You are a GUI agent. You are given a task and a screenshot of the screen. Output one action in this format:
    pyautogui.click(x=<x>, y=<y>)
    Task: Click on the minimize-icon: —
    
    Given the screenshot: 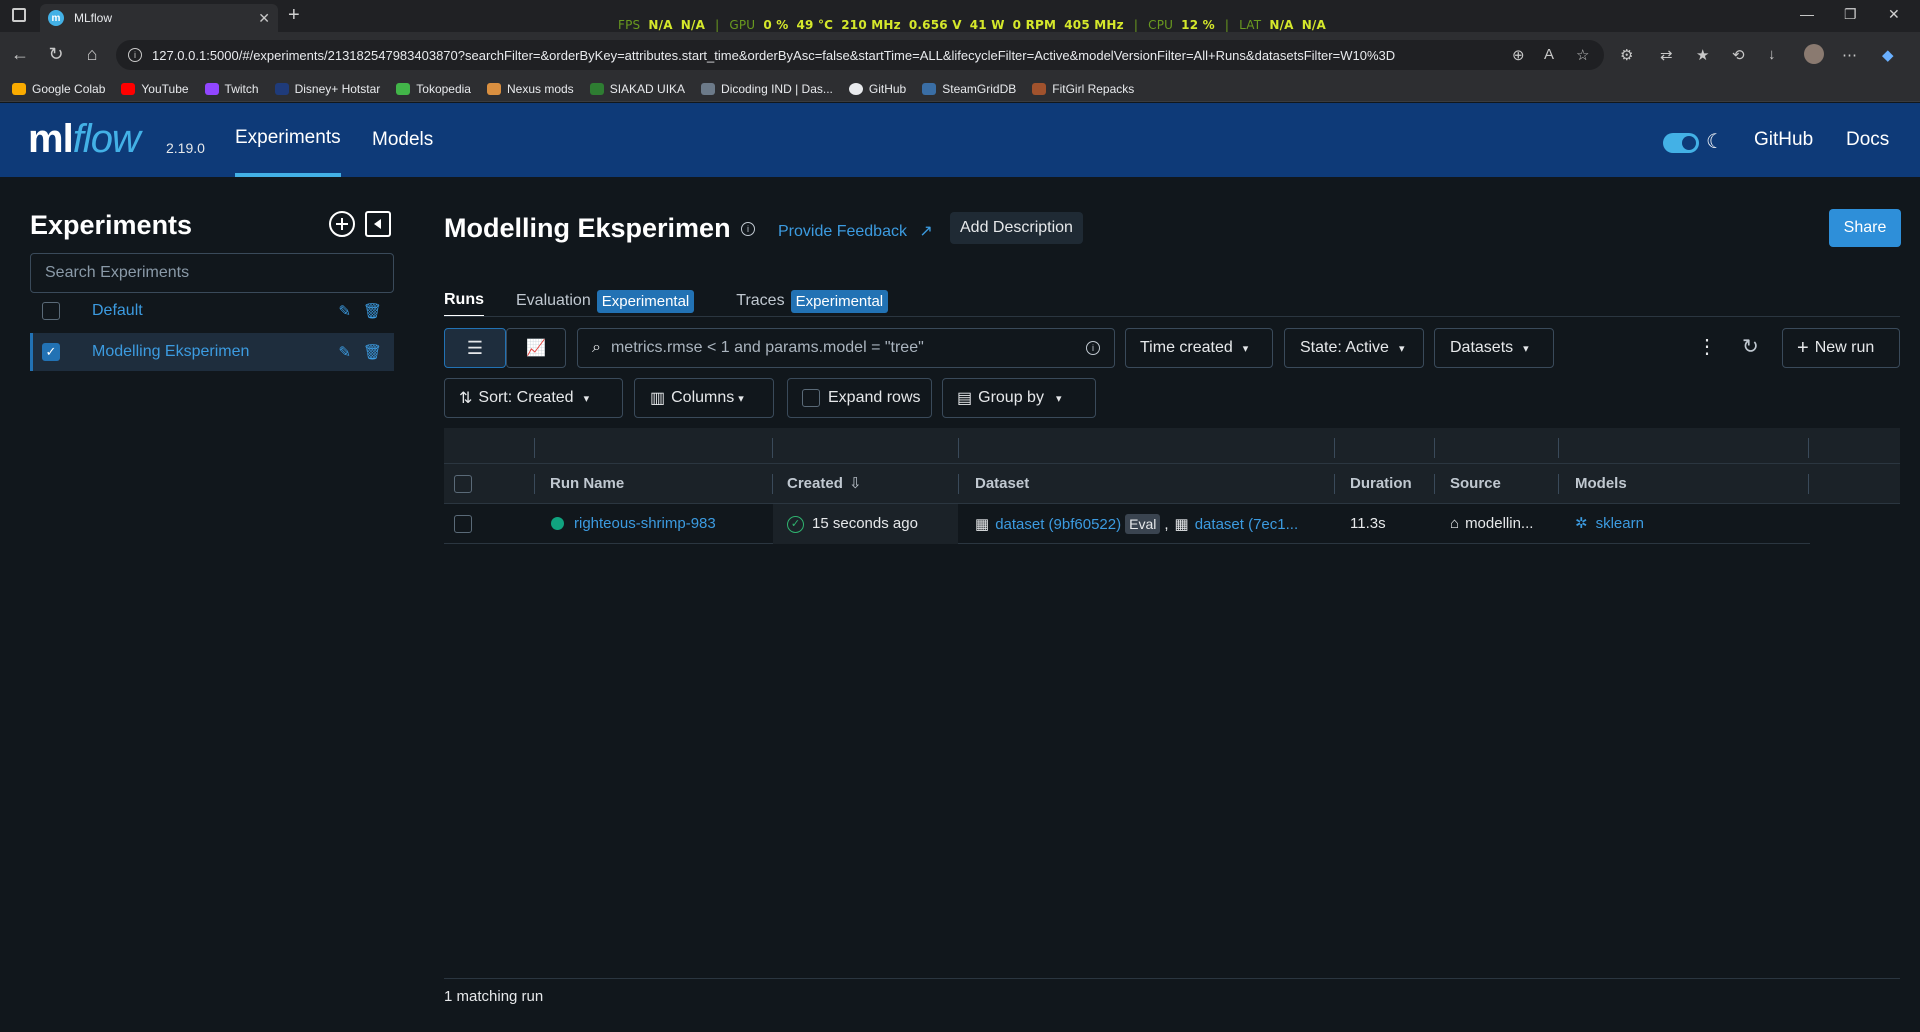 What is the action you would take?
    pyautogui.click(x=1807, y=14)
    